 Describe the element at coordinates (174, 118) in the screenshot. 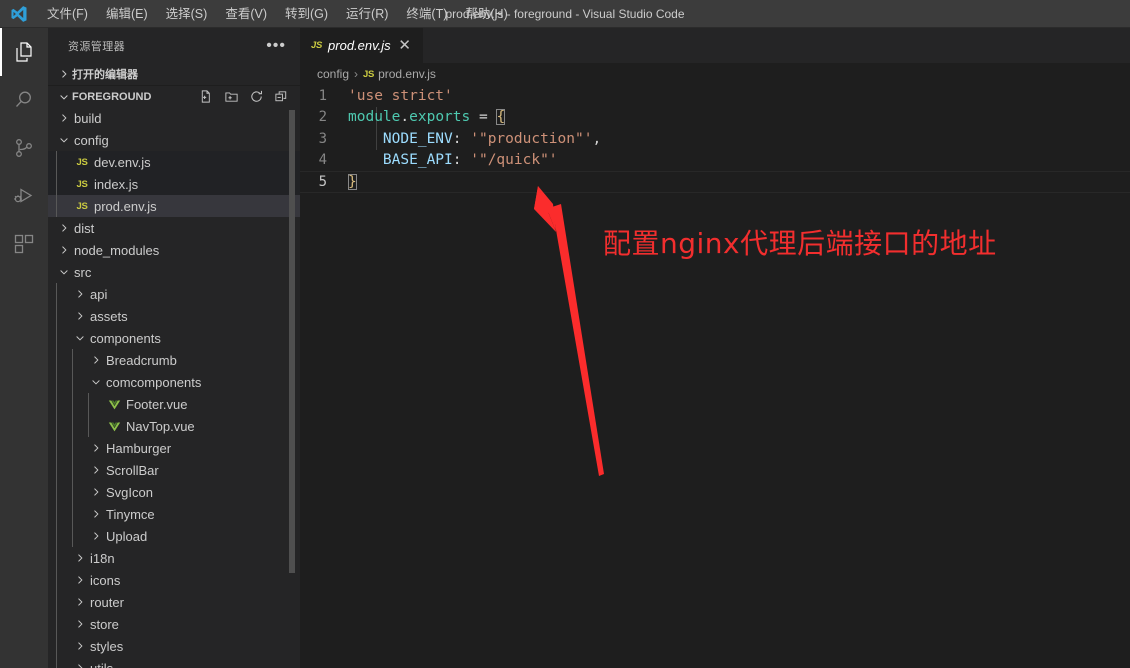

I see `tree-item-build: build` at that location.